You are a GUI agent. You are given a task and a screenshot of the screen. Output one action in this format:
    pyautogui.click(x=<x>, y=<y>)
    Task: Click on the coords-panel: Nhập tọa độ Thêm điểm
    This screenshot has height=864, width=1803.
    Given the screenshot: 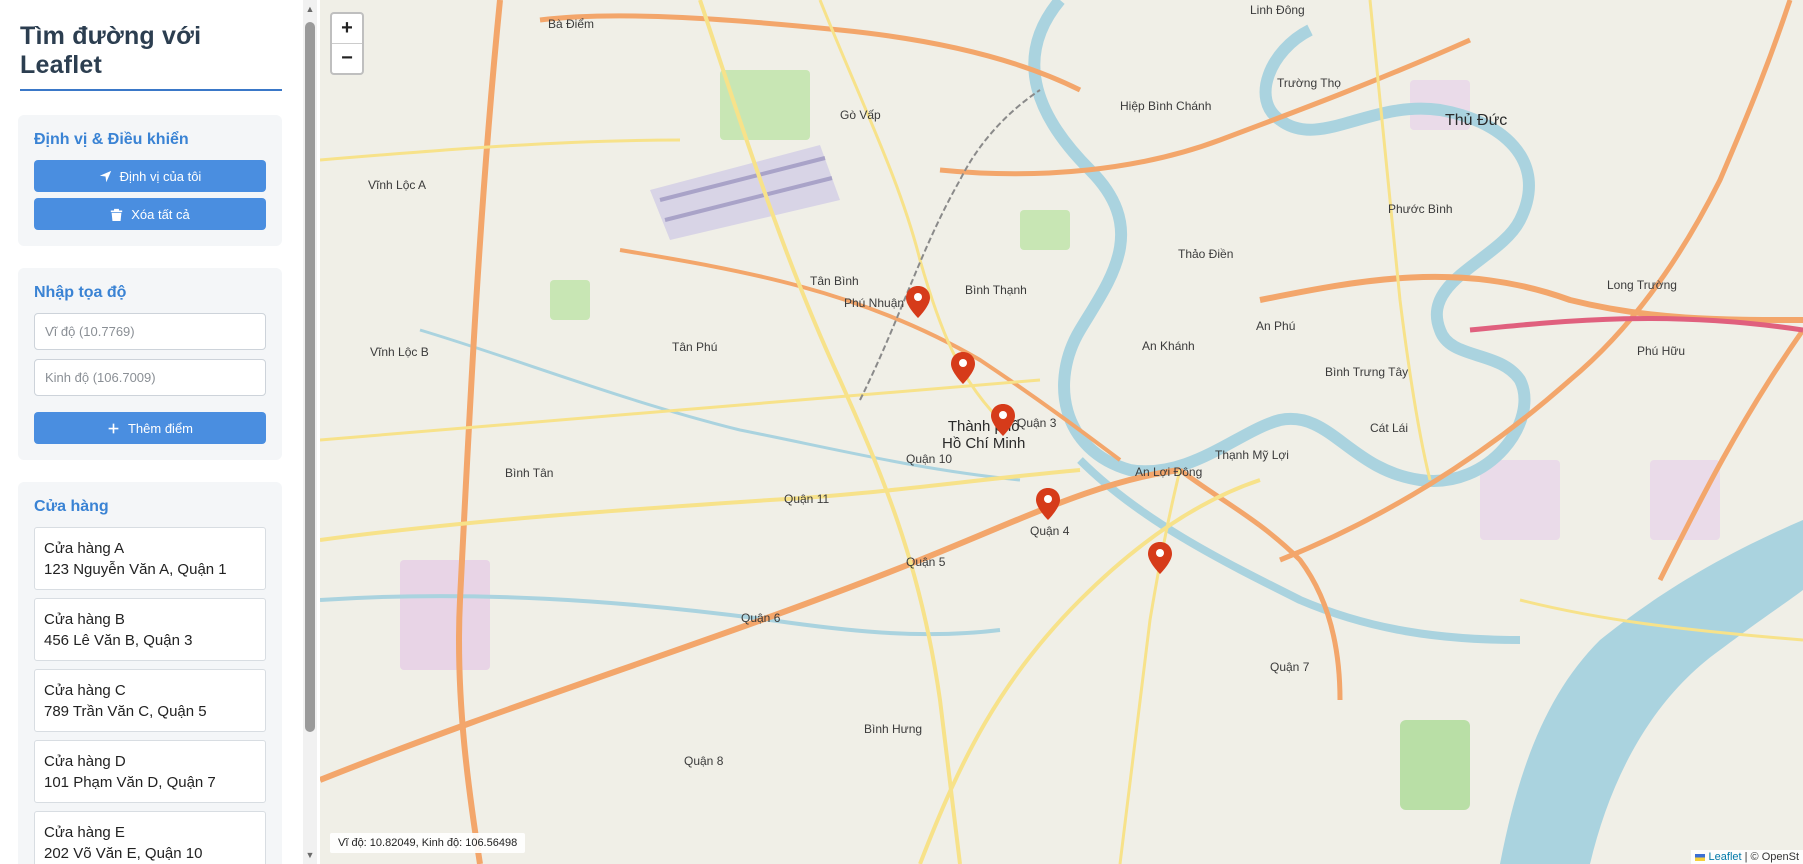 What is the action you would take?
    pyautogui.click(x=150, y=364)
    